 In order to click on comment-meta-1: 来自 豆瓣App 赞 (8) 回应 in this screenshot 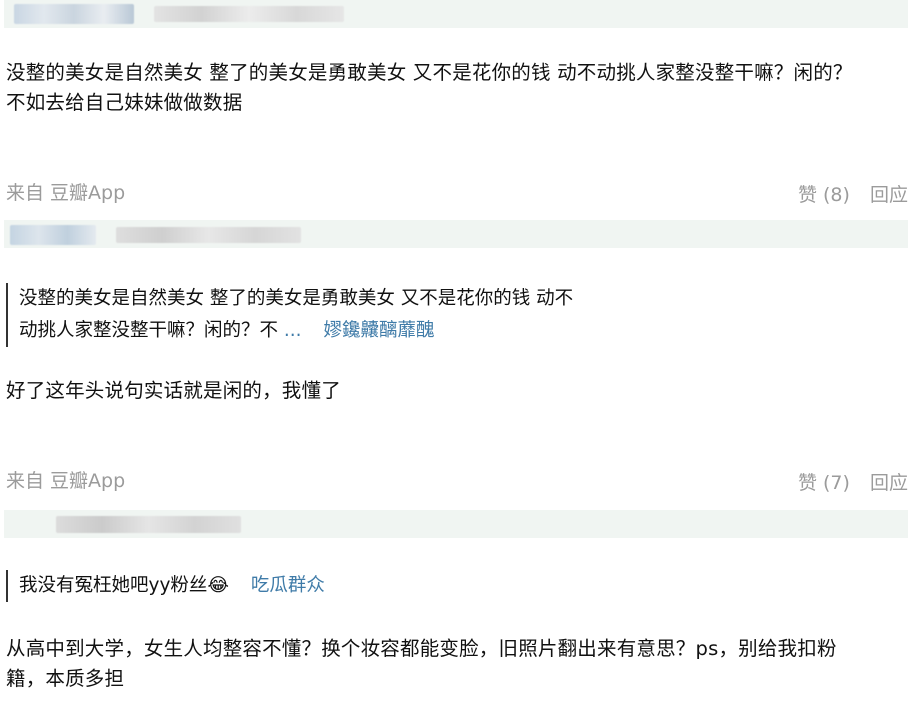, I will do `click(457, 192)`.